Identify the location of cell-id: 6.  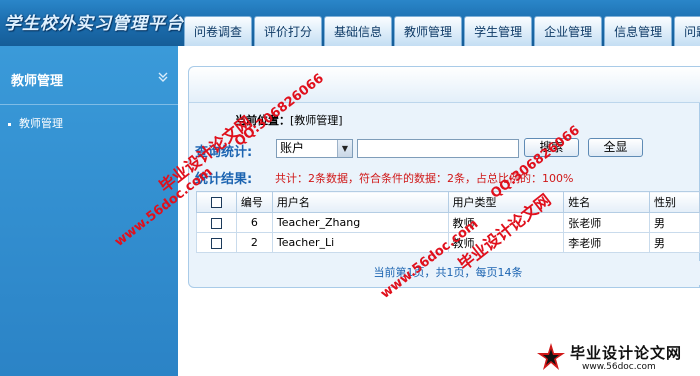
(254, 222).